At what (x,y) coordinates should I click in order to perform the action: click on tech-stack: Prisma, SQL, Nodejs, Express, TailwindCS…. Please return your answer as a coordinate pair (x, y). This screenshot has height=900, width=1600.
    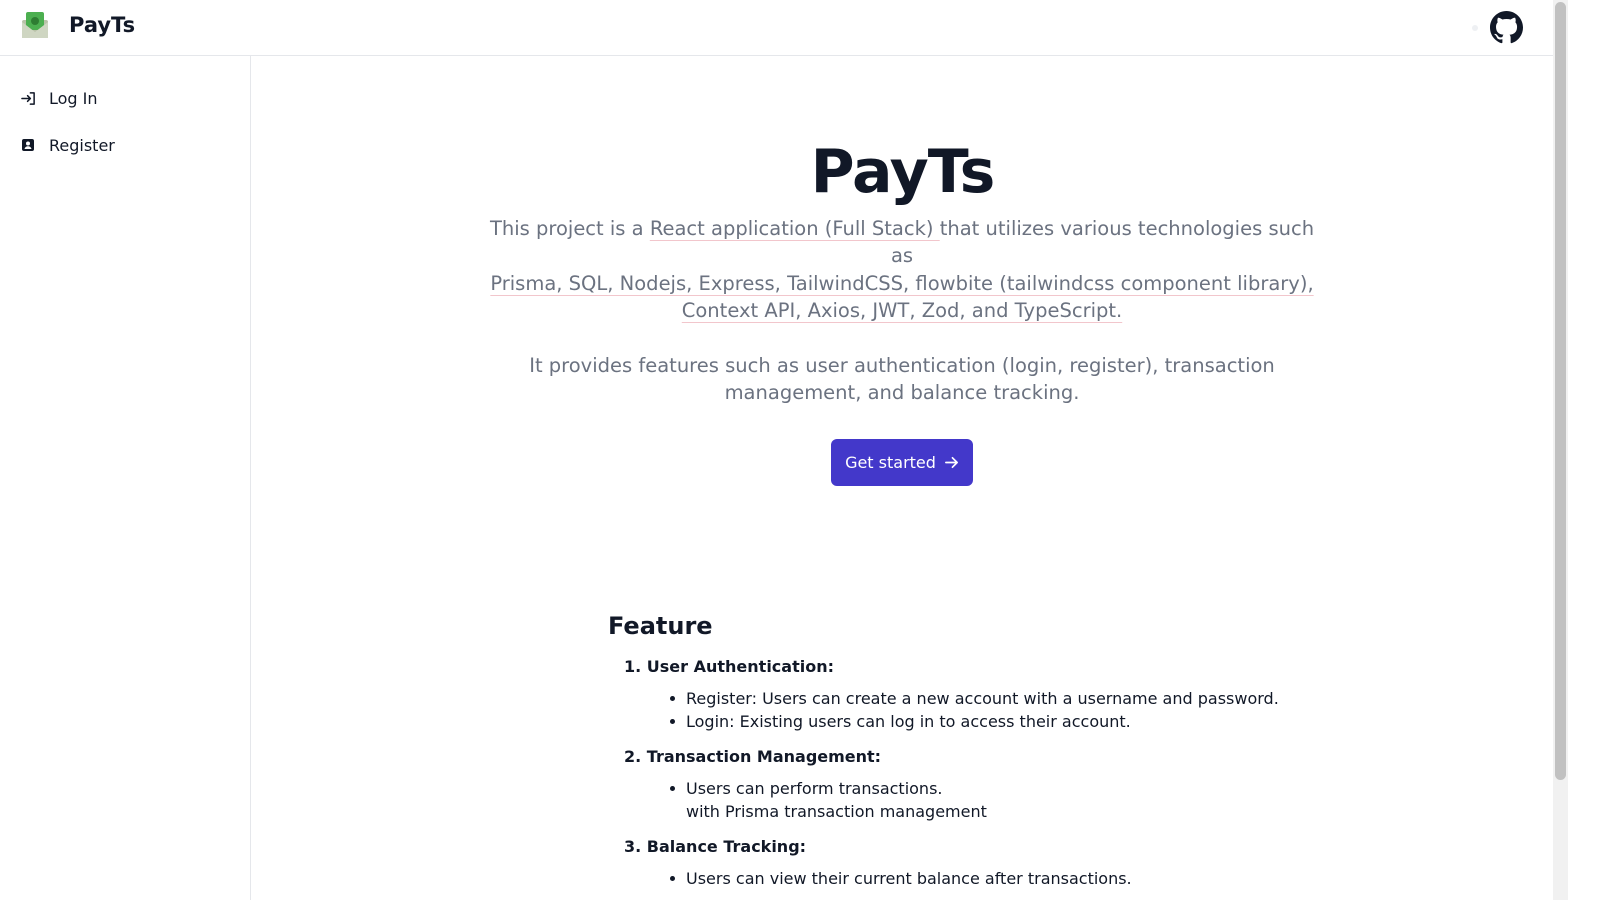
    Looking at the image, I should click on (902, 297).